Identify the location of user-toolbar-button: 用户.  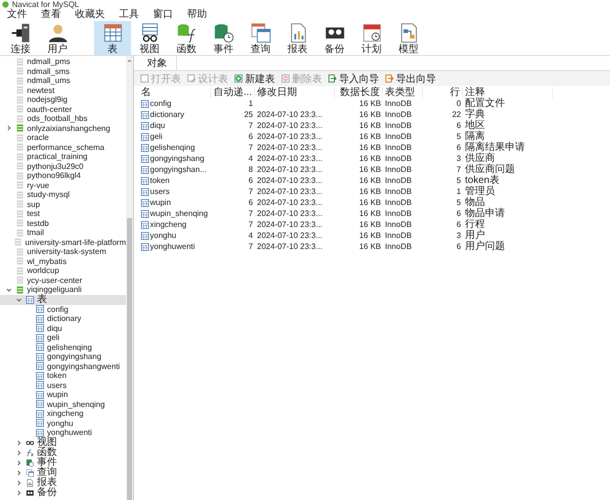
(57, 38).